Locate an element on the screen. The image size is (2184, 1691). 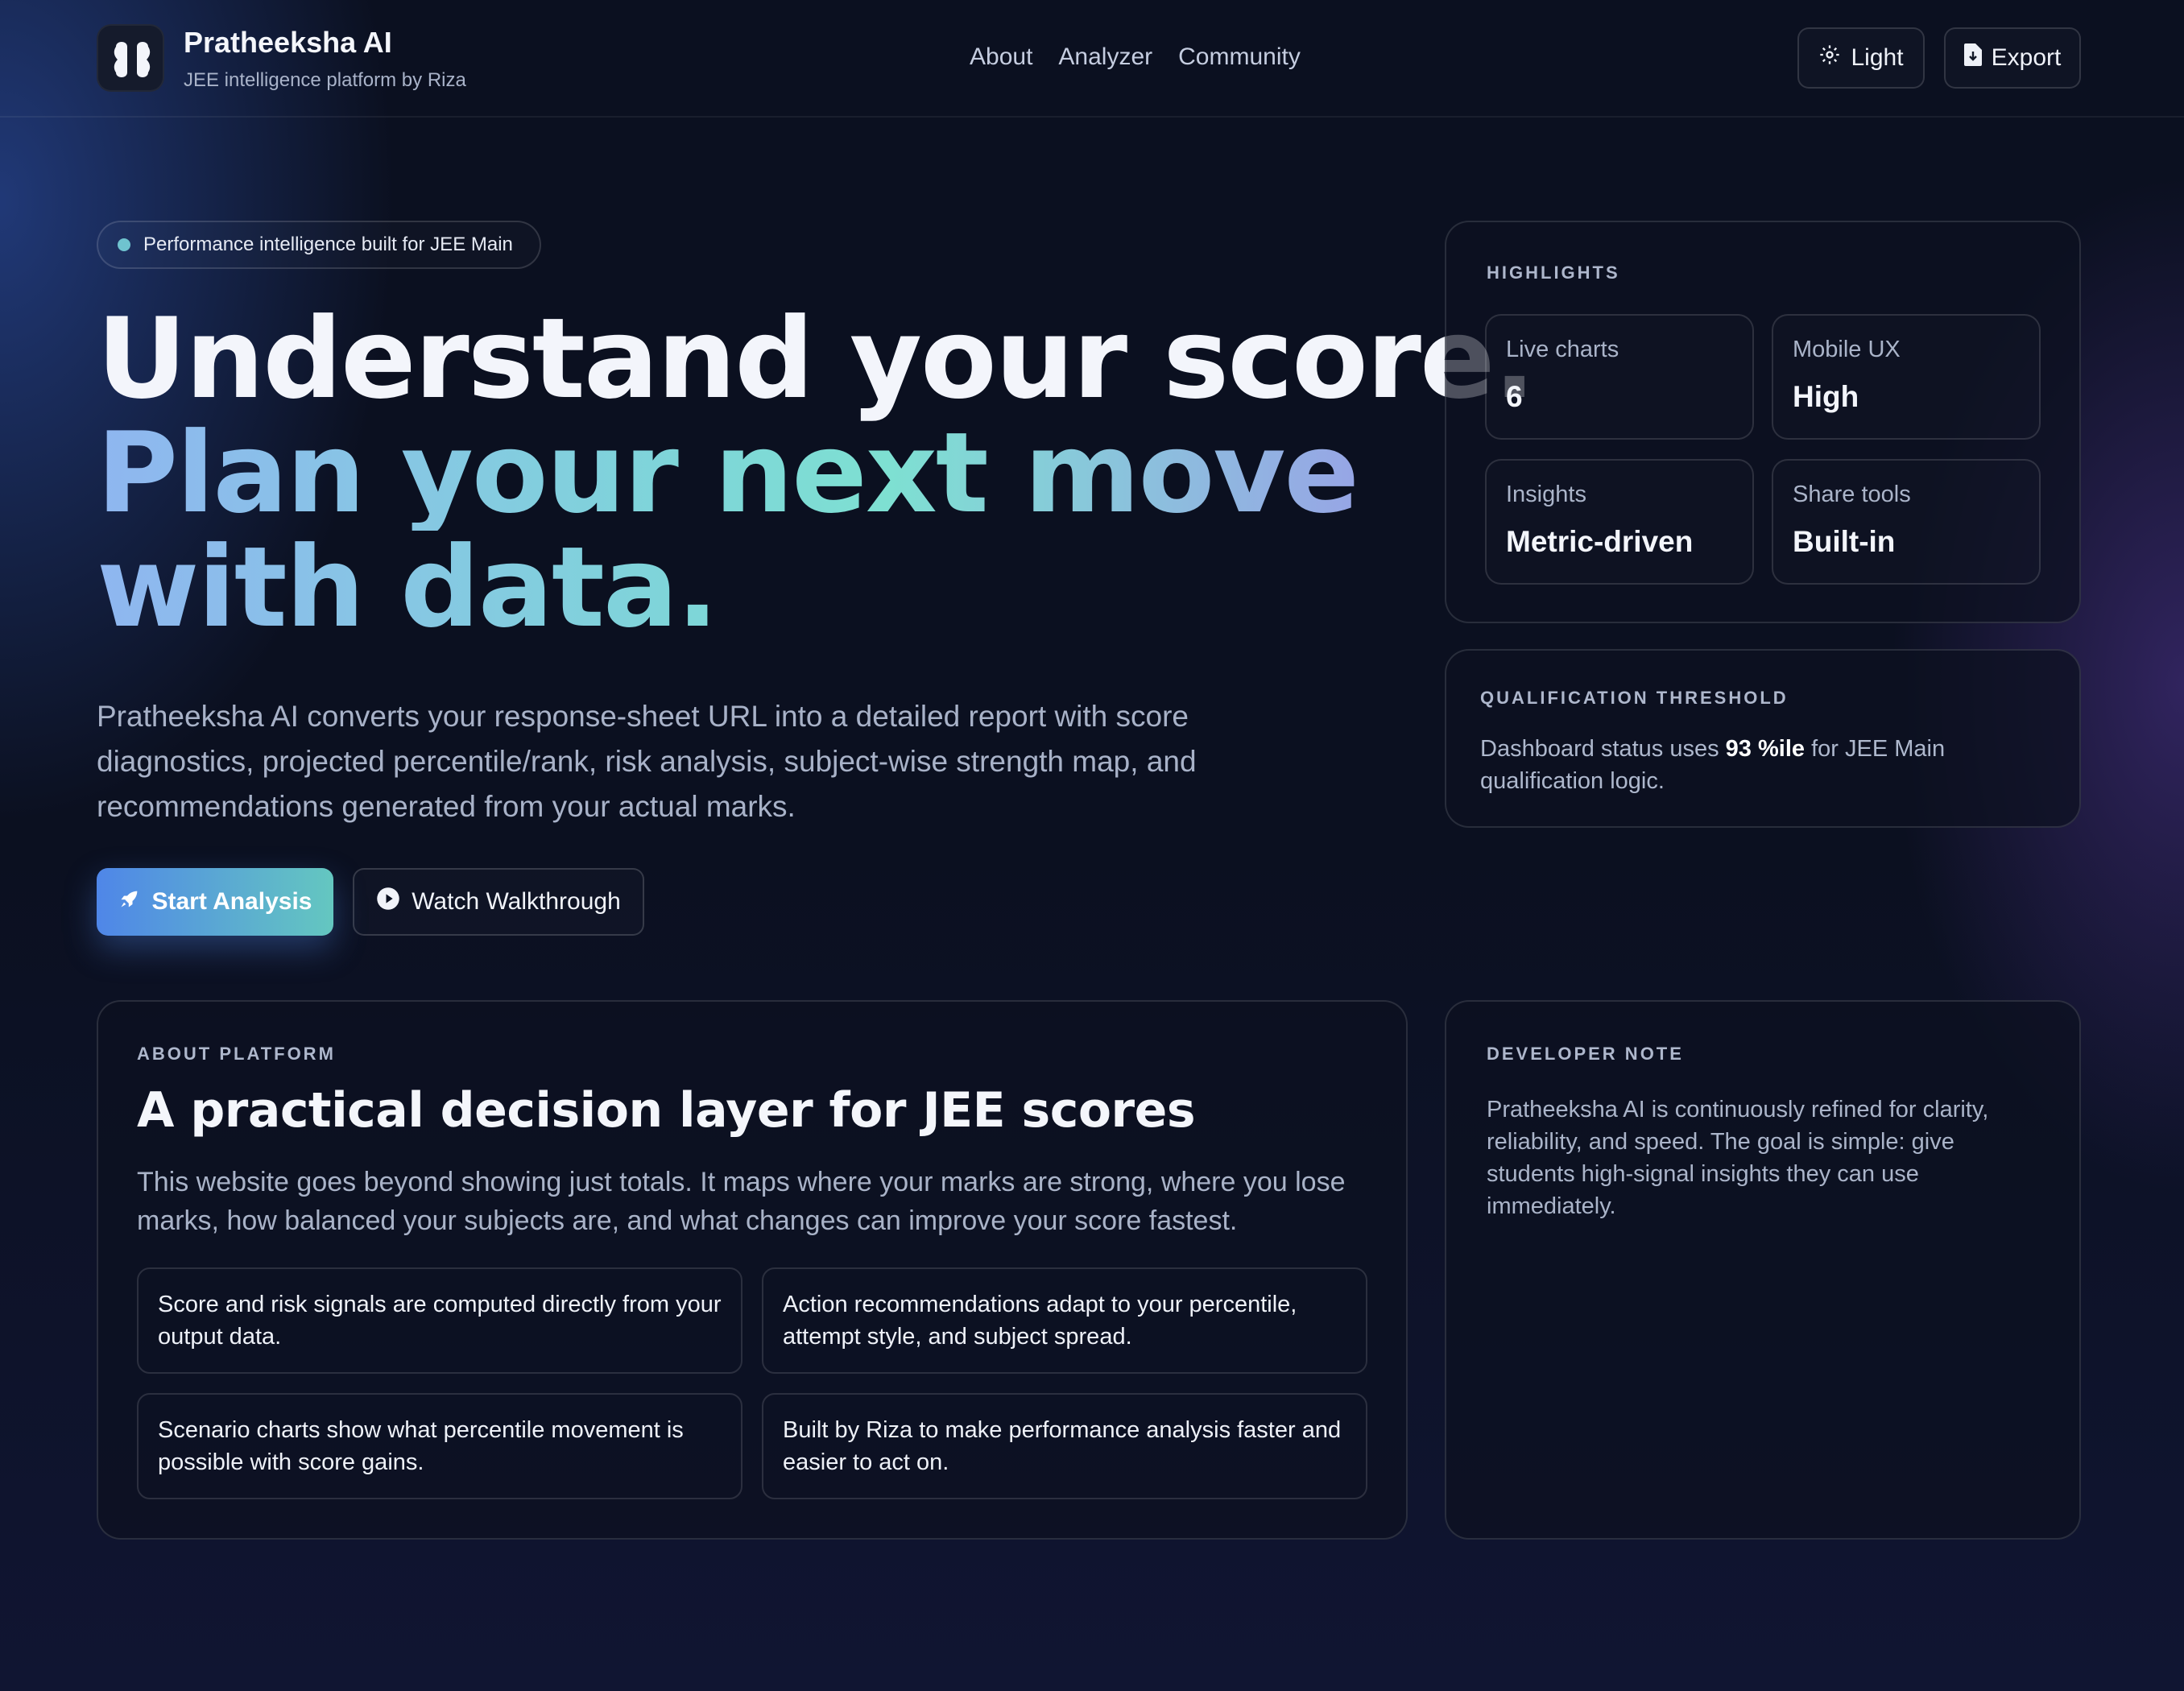
gear-icon is located at coordinates (1830, 57).